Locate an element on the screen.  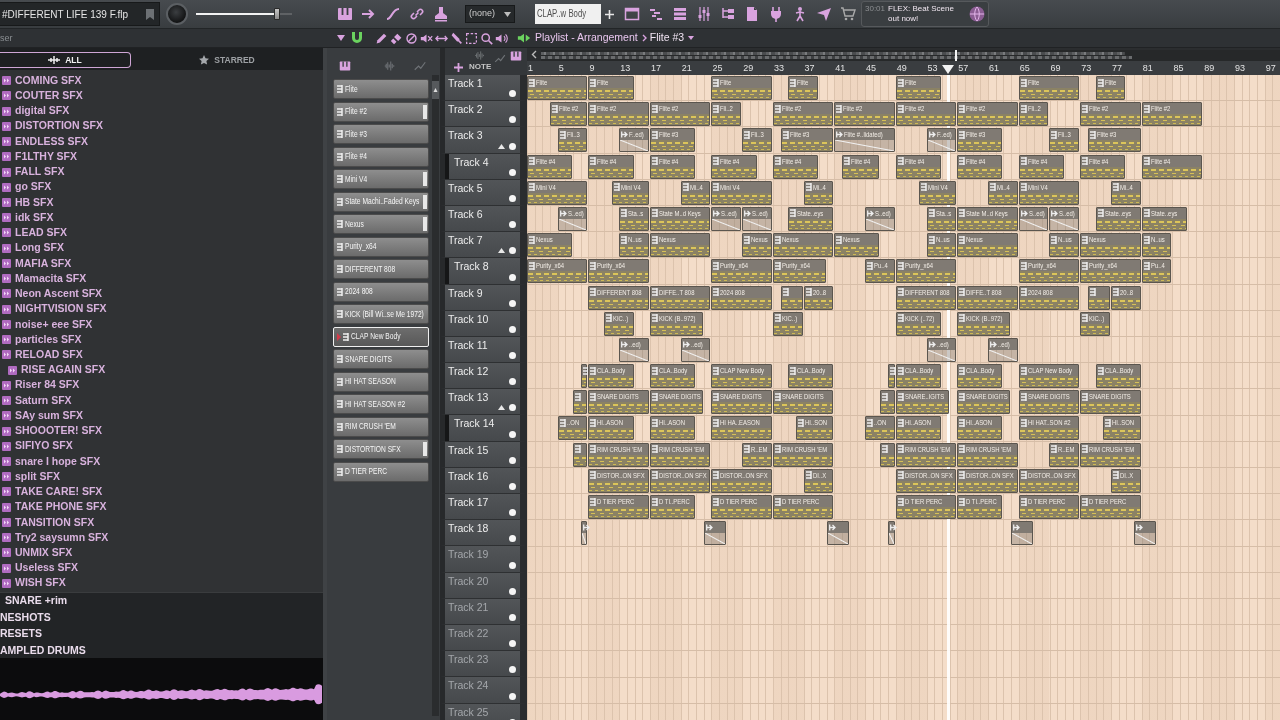
pattern-clip: Fli..3 is located at coordinates (757, 140).